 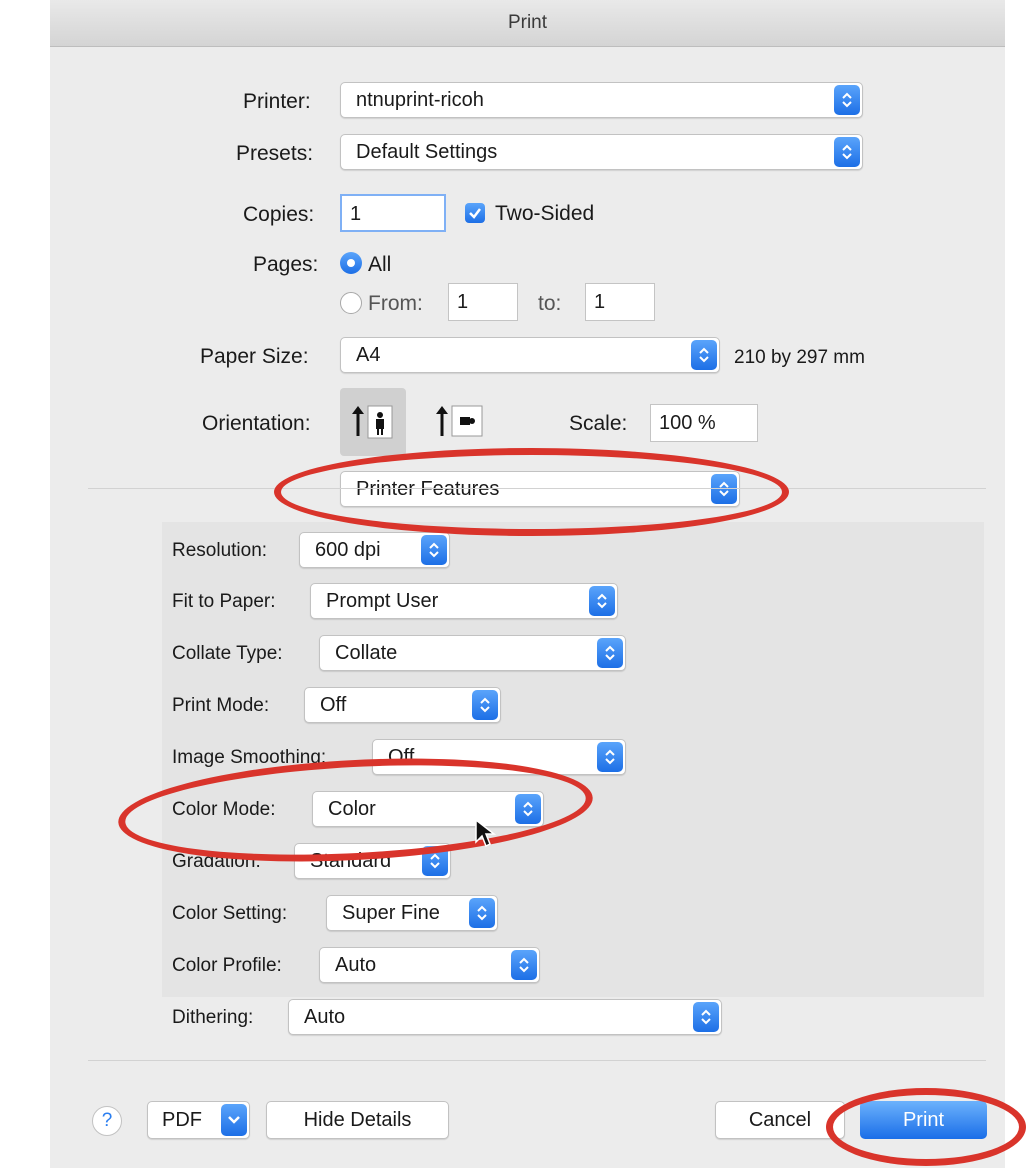 I want to click on pdf-label: PDF, so click(x=182, y=1120).